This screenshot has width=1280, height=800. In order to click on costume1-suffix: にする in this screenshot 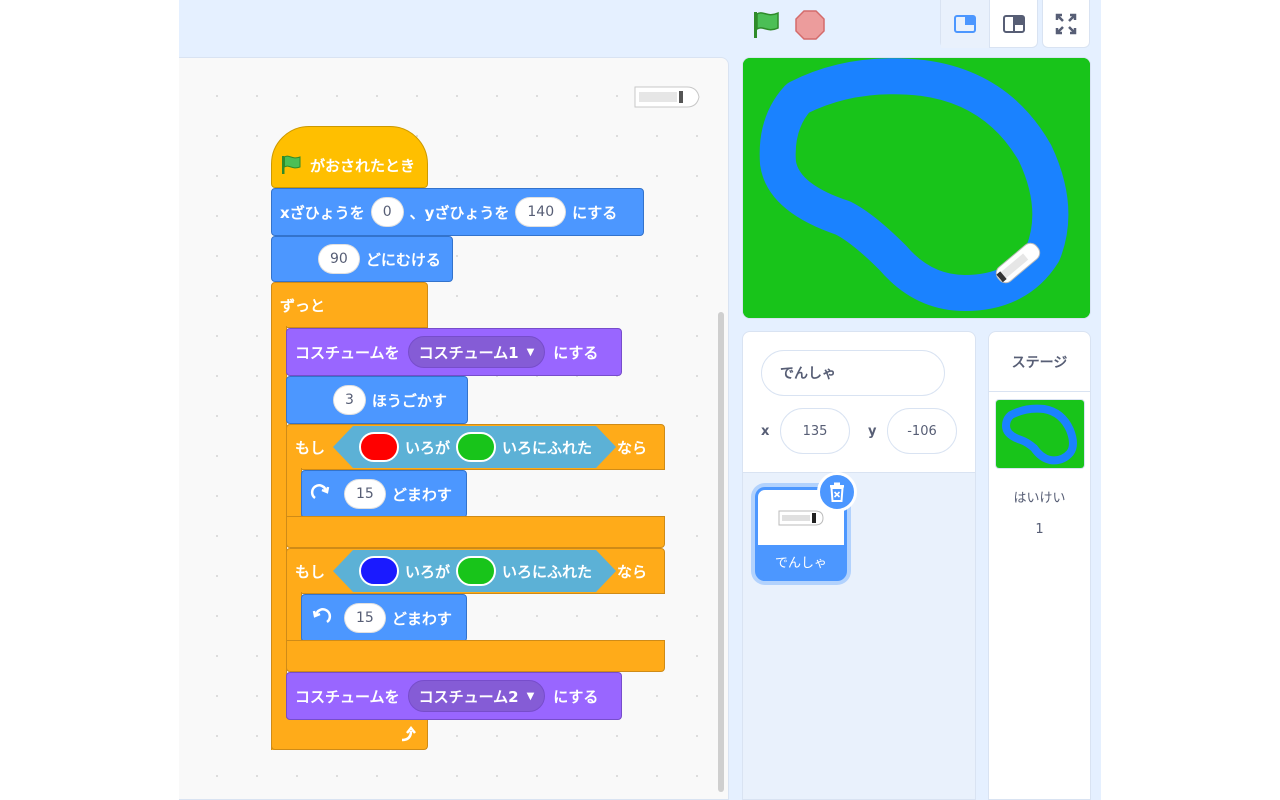, I will do `click(576, 352)`.